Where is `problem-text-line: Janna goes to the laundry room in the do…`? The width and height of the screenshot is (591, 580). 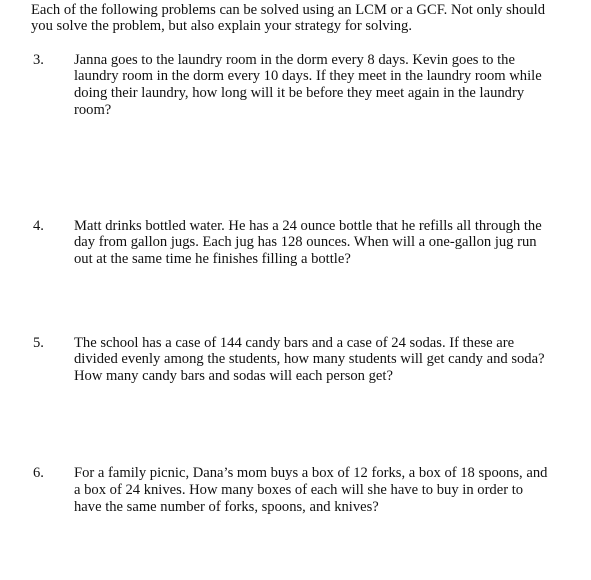 problem-text-line: Janna goes to the laundry room in the do… is located at coordinates (294, 60).